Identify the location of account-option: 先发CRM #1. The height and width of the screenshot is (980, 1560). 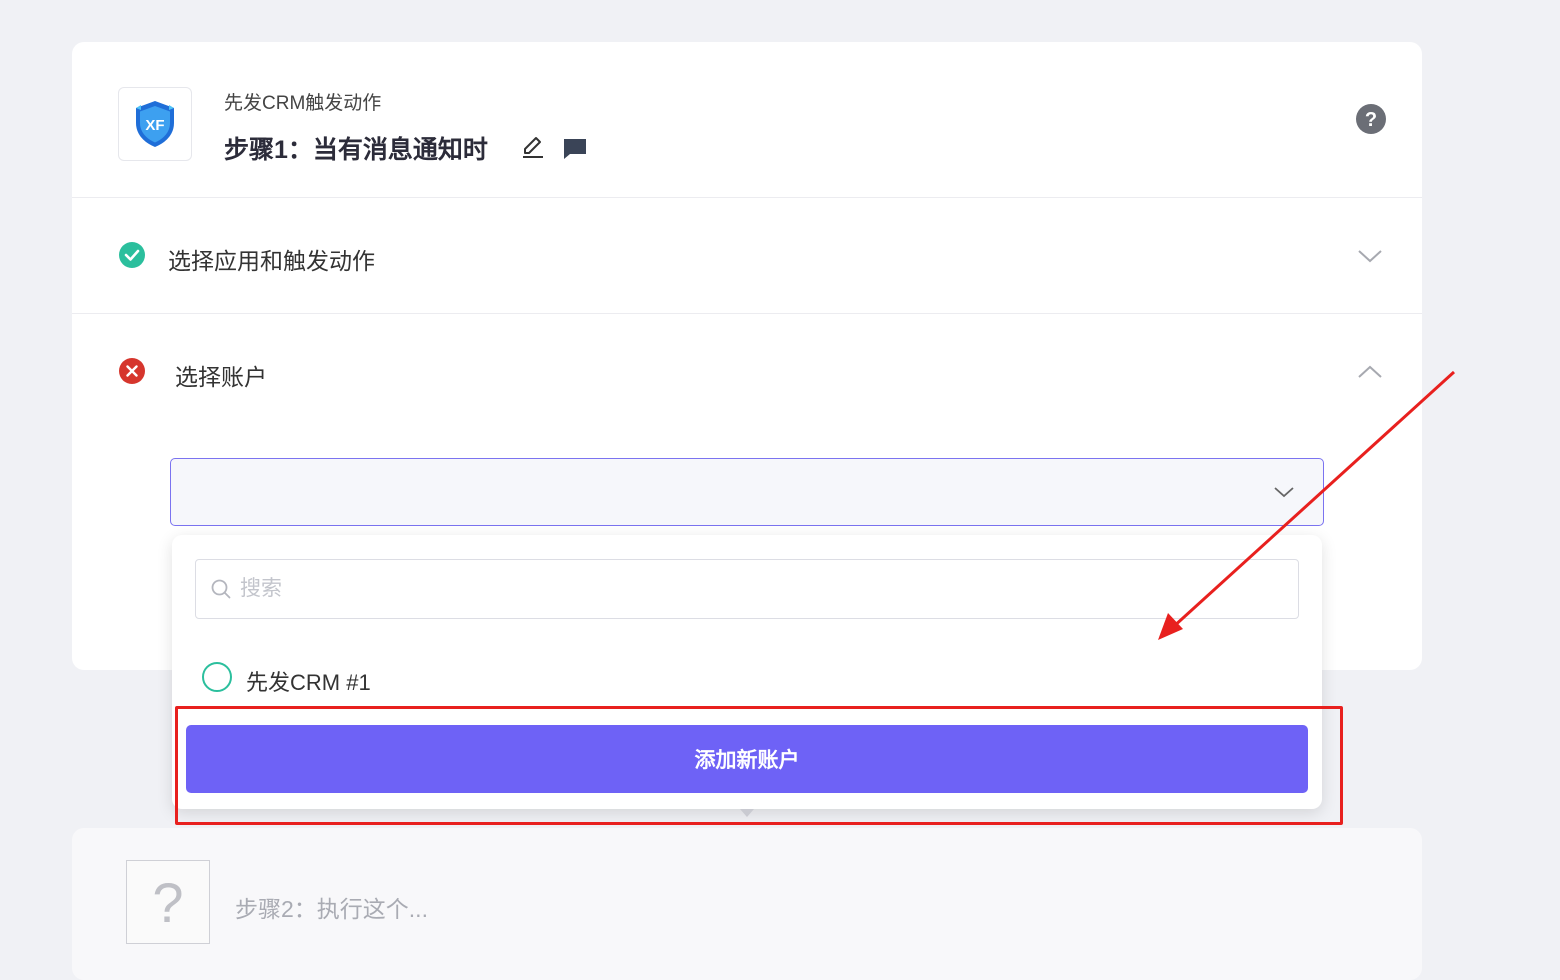
(450, 677).